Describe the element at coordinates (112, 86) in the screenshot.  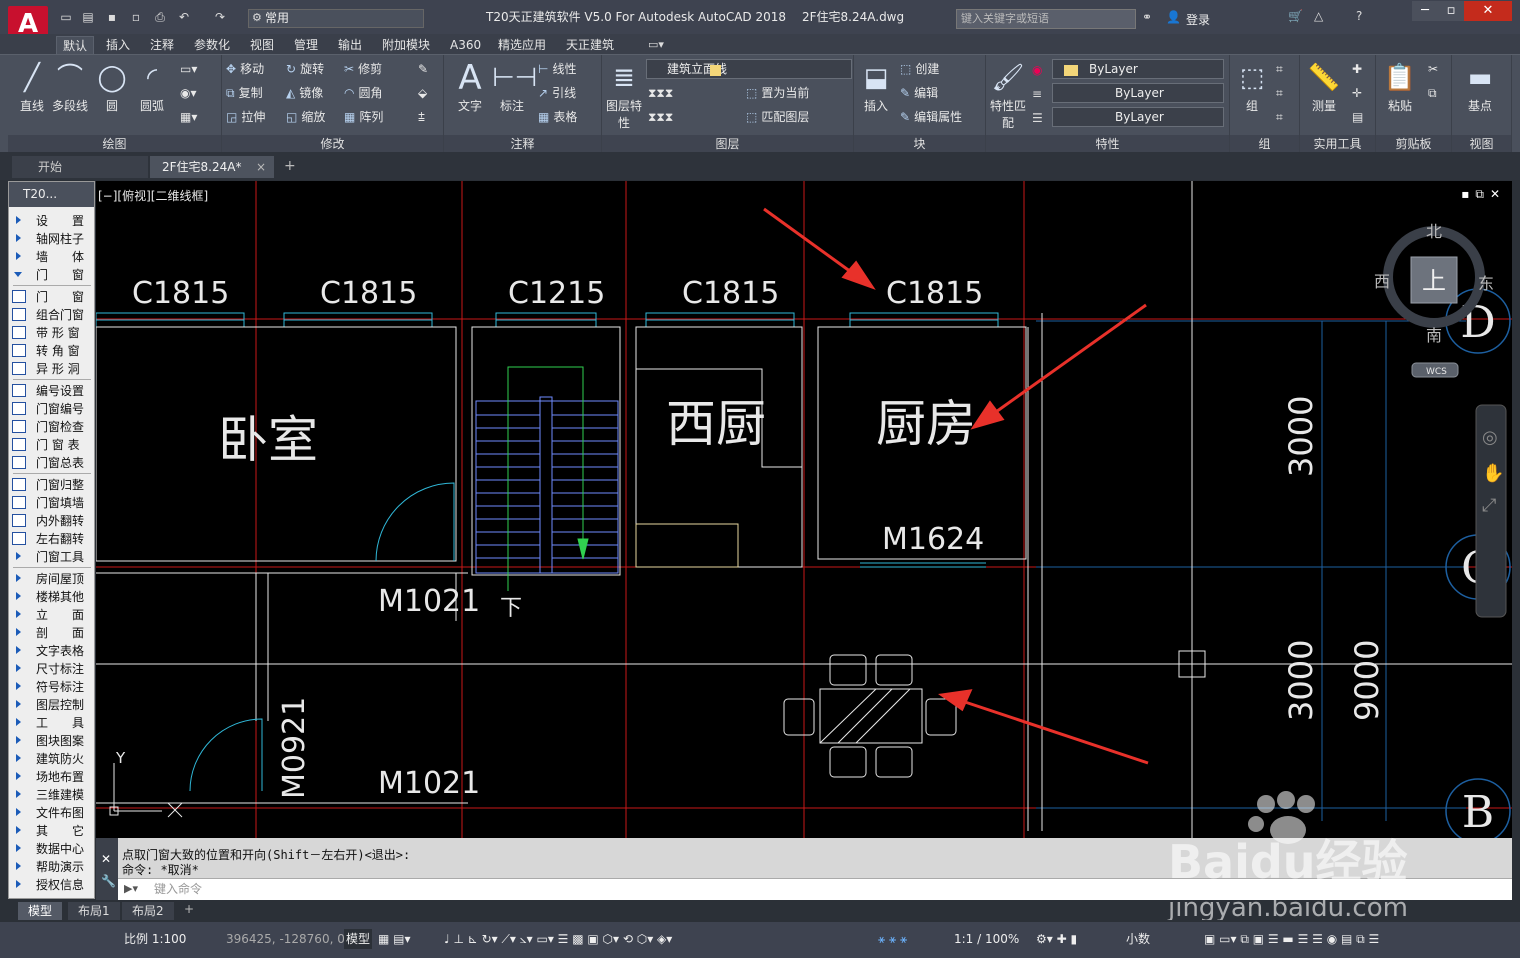
I see `circle-button: ◯ 圆` at that location.